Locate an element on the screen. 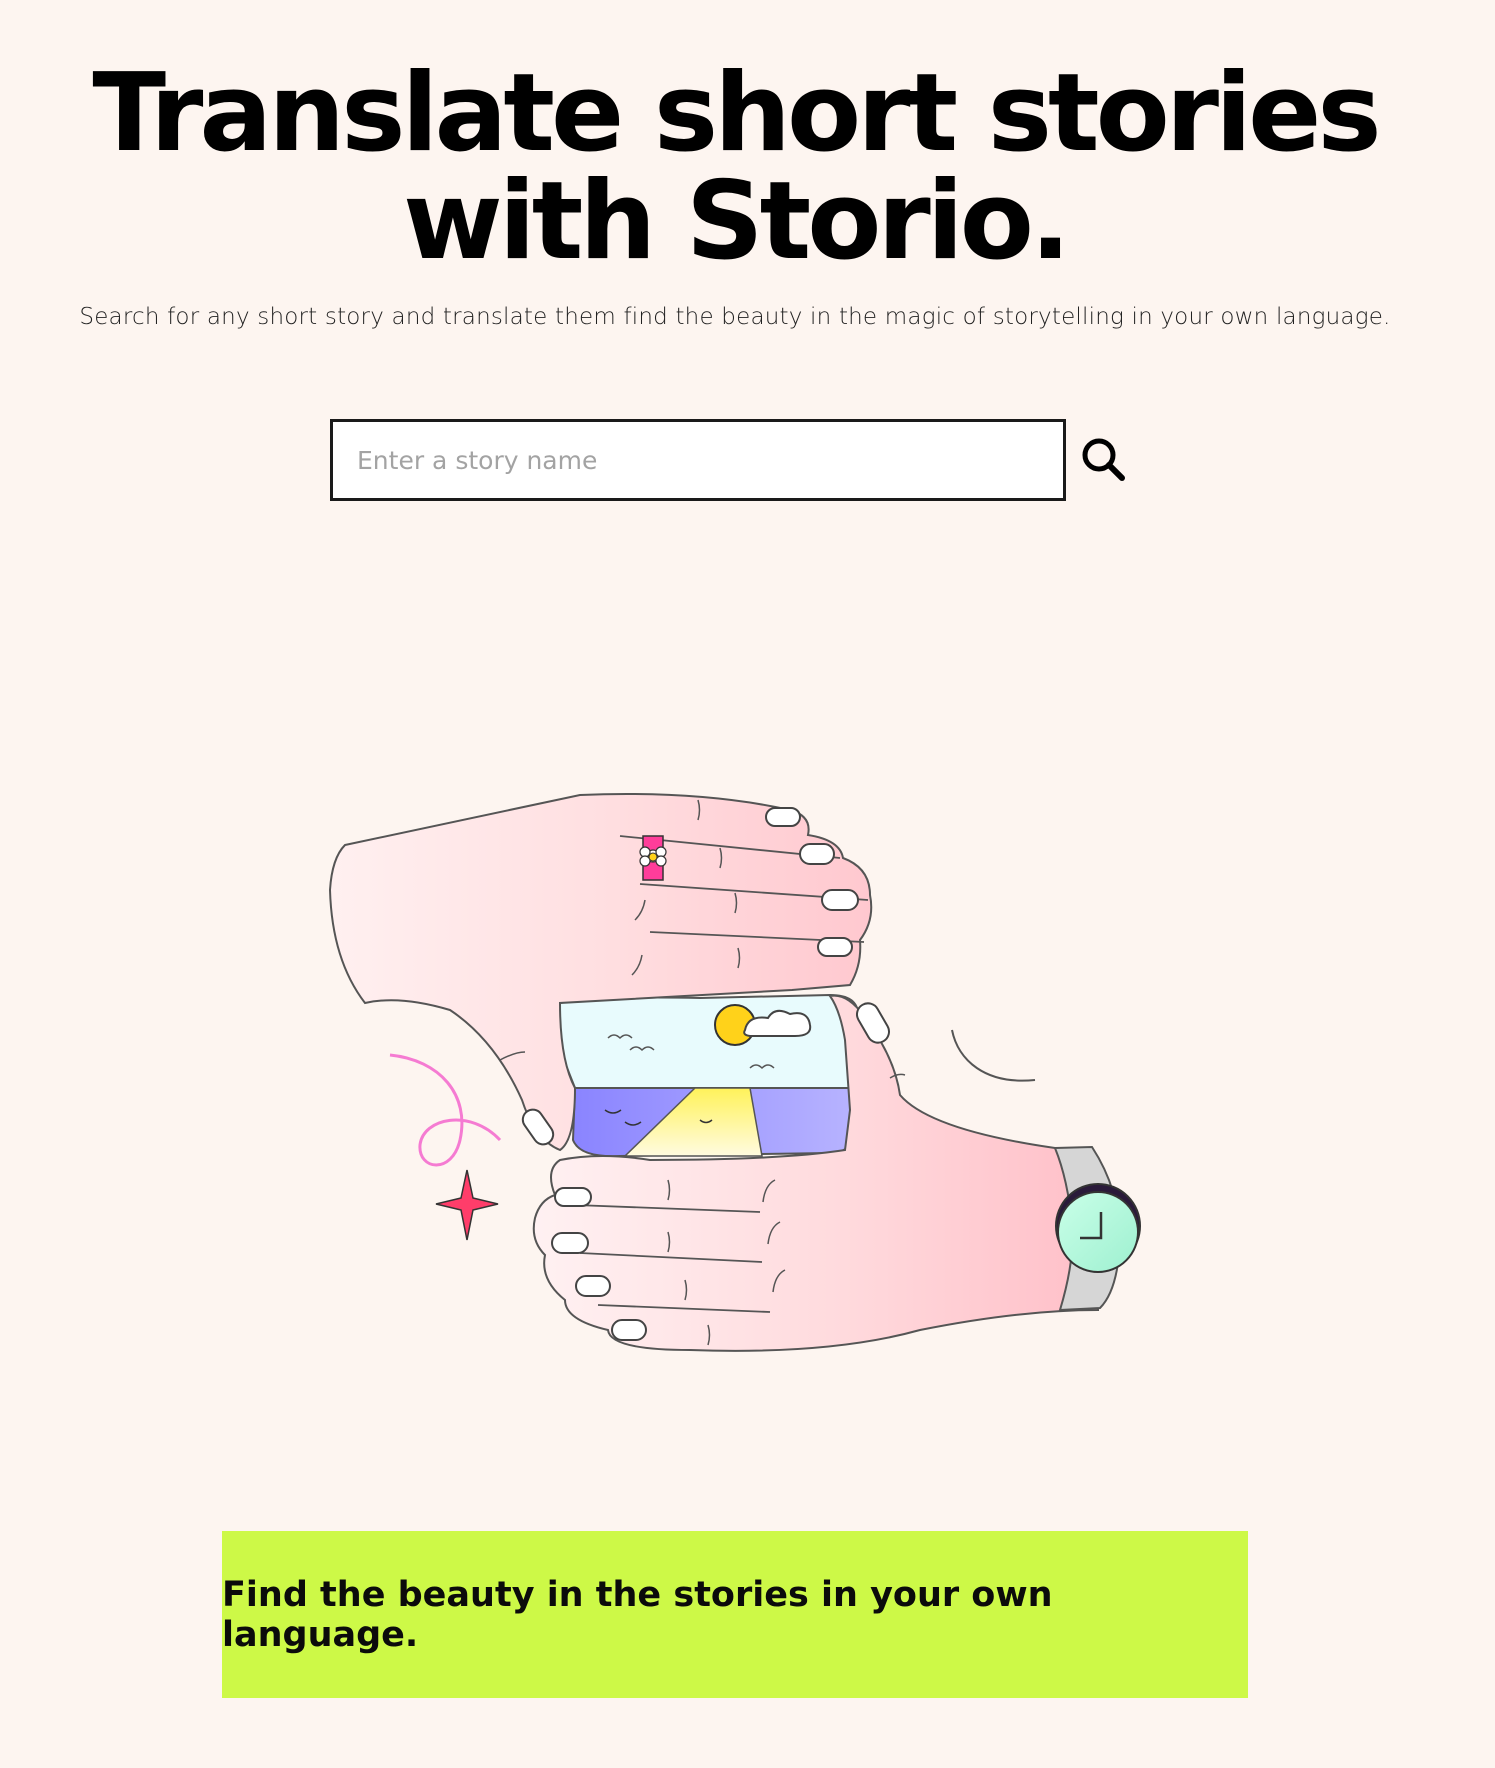  page-title-line-2: with Storio. is located at coordinates (736, 221).